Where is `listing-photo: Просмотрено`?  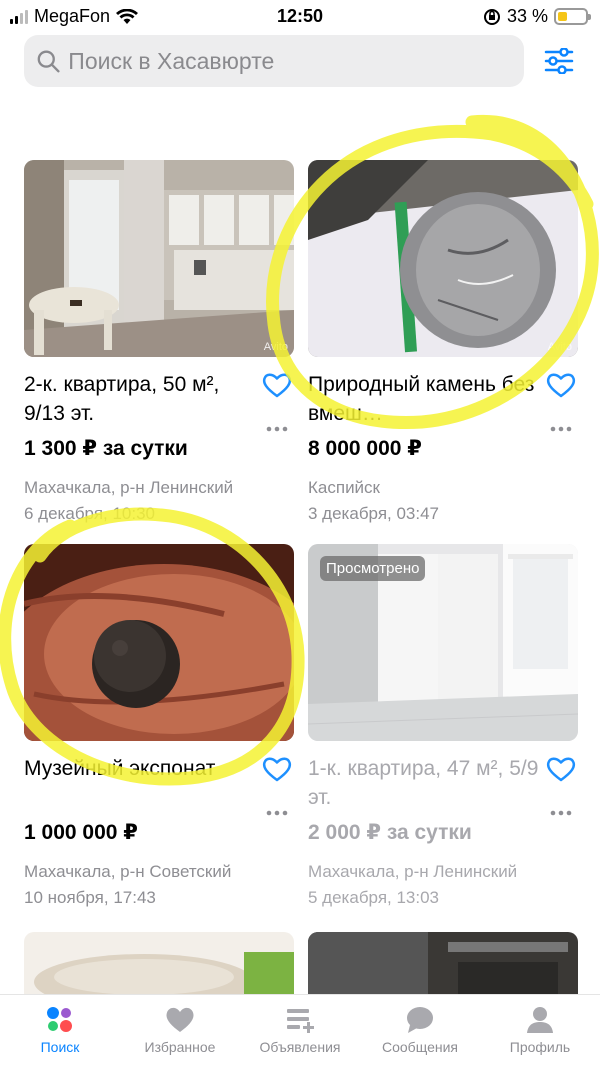
listing-photo: Просмотрено is located at coordinates (443, 642).